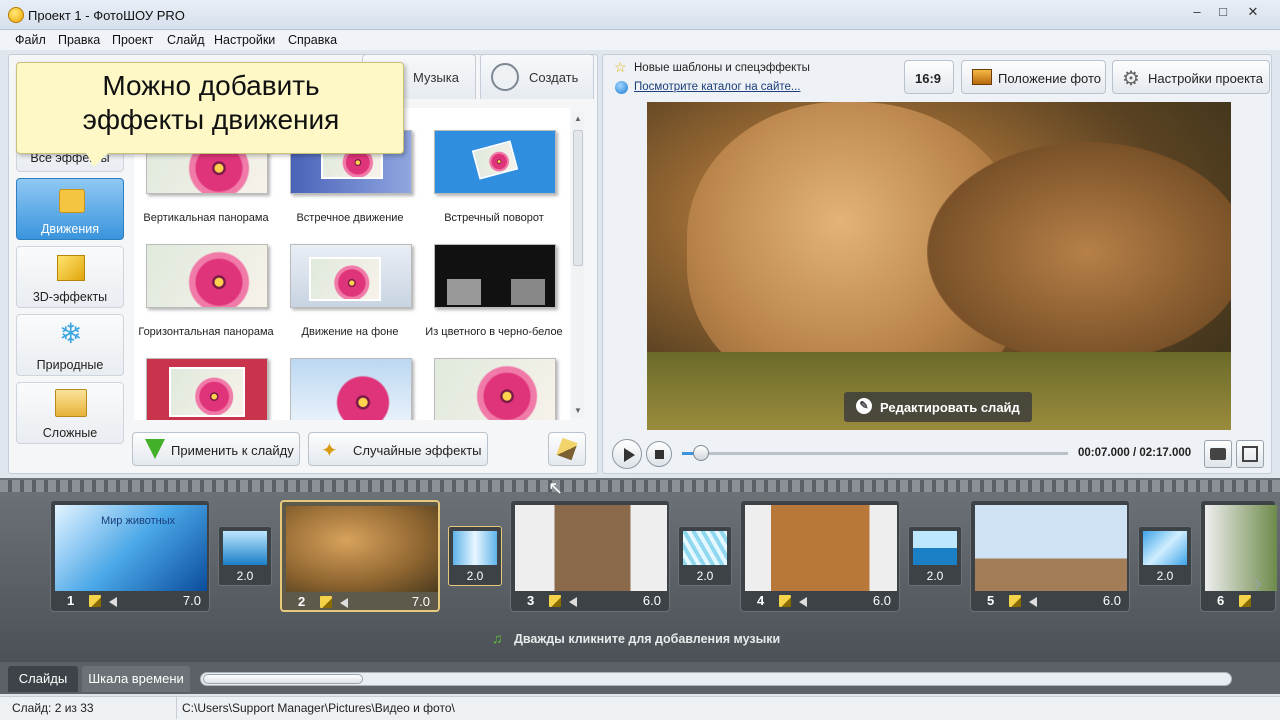 The image size is (1280, 720). I want to click on menu-help: Справка, so click(312, 40).